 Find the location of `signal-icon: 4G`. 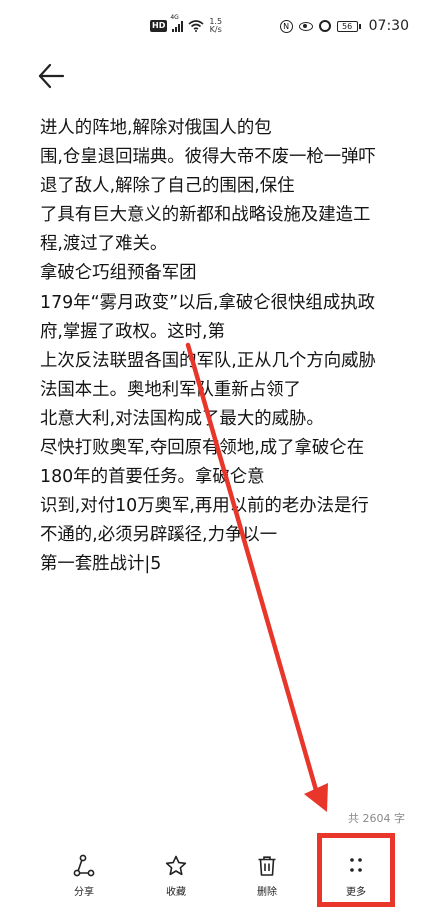

signal-icon: 4G is located at coordinates (177, 23).